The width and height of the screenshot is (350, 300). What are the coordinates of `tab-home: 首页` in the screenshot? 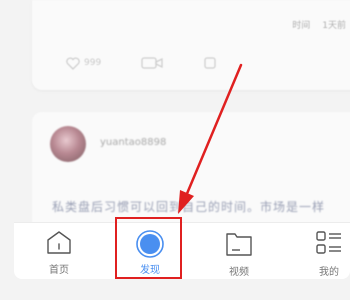 It's located at (59, 251).